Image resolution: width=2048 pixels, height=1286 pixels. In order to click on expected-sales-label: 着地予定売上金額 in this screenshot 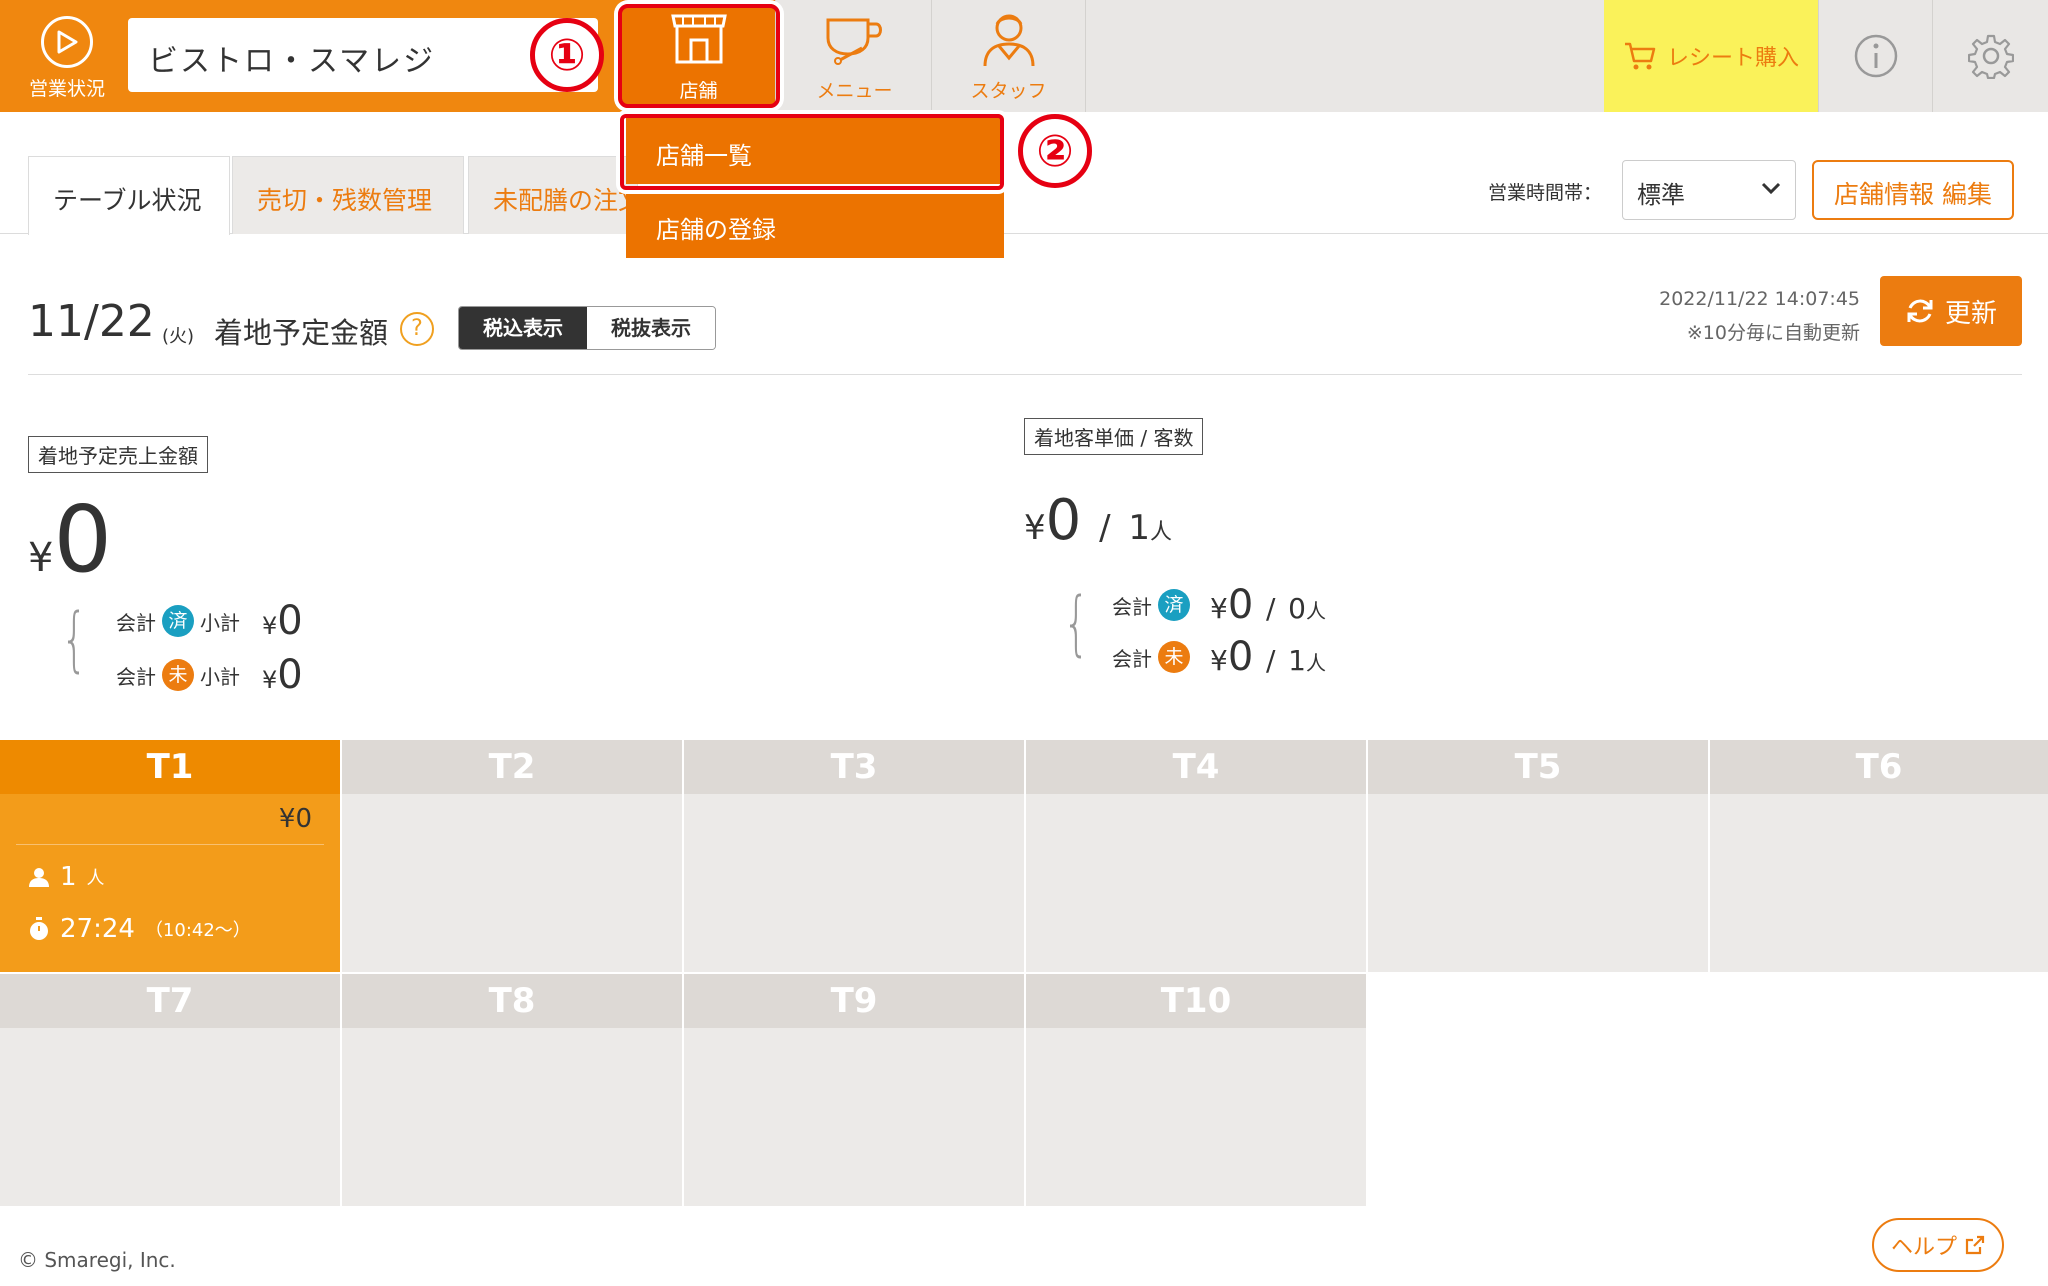, I will do `click(118, 454)`.